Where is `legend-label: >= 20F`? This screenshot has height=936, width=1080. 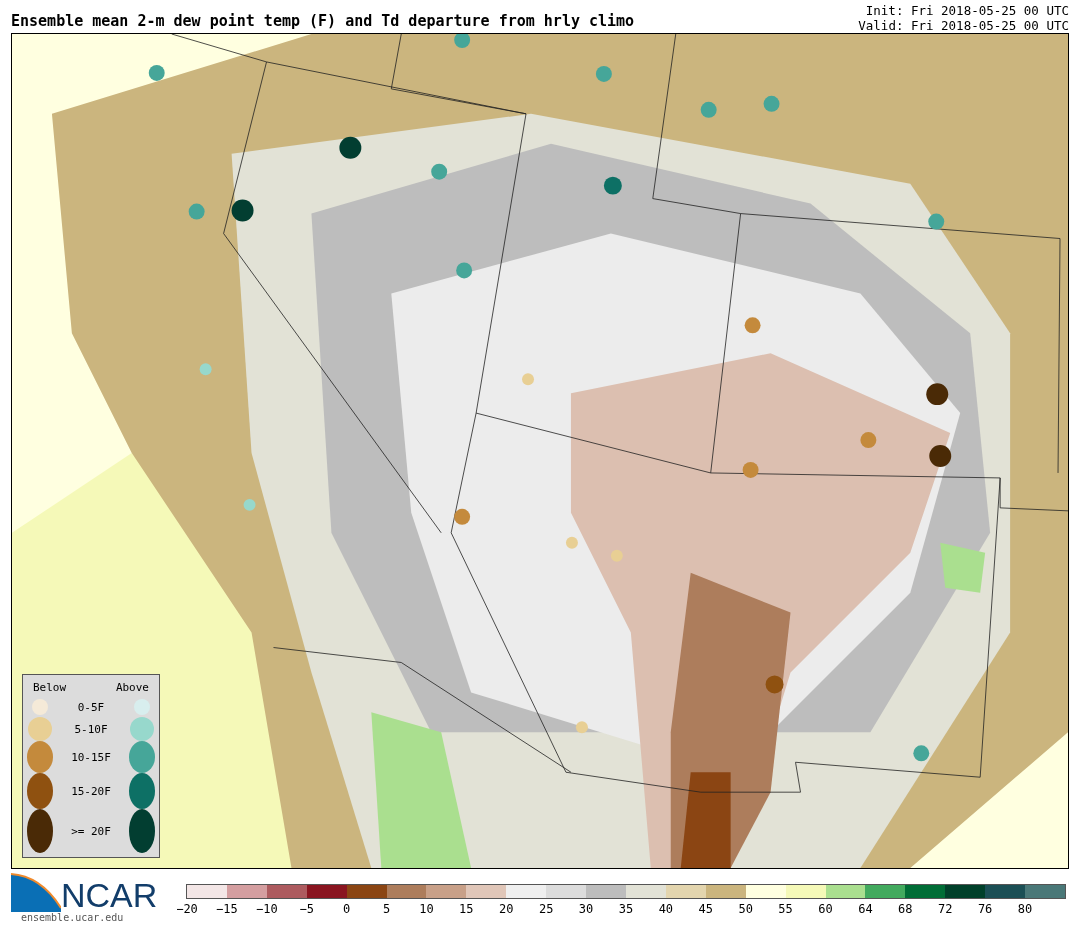
legend-label: >= 20F is located at coordinates (91, 831).